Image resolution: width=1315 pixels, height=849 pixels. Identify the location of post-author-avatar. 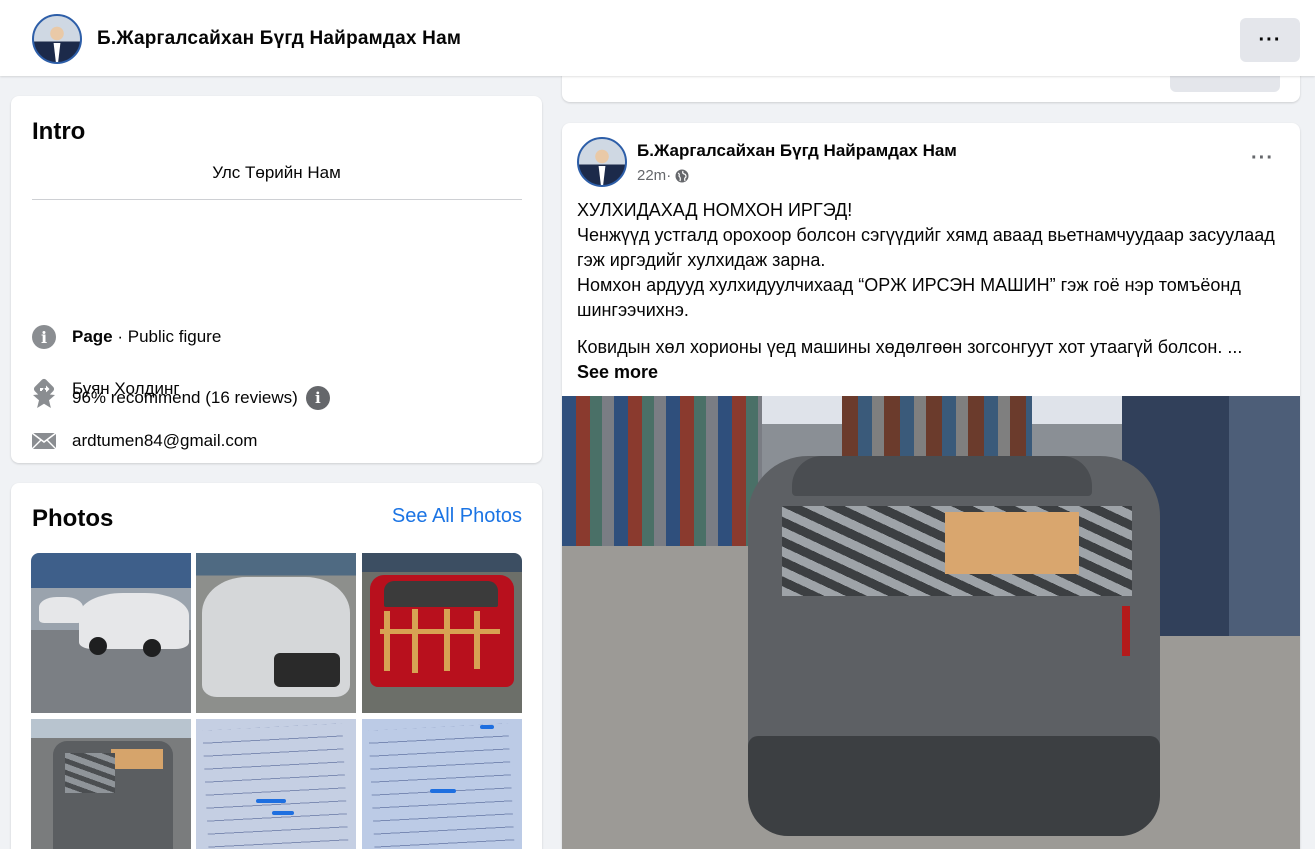
(602, 162).